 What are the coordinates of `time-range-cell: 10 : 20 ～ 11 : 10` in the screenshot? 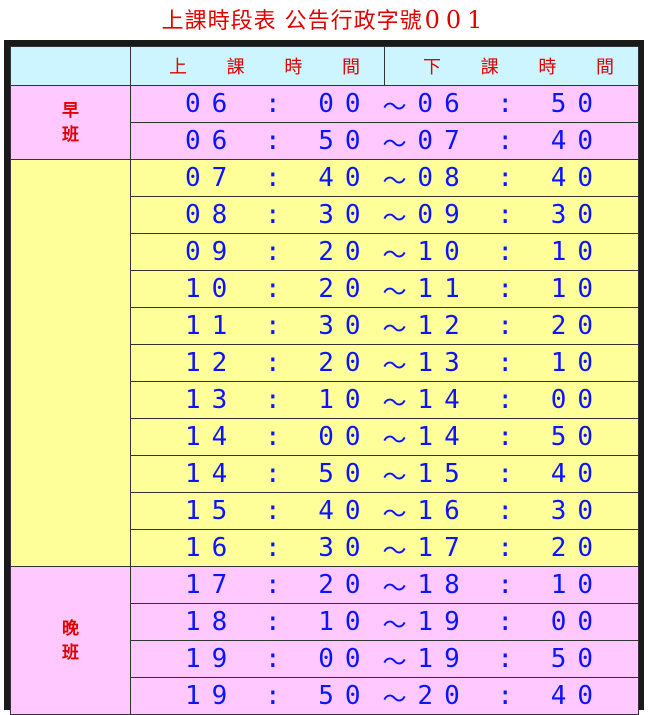 It's located at (384, 289).